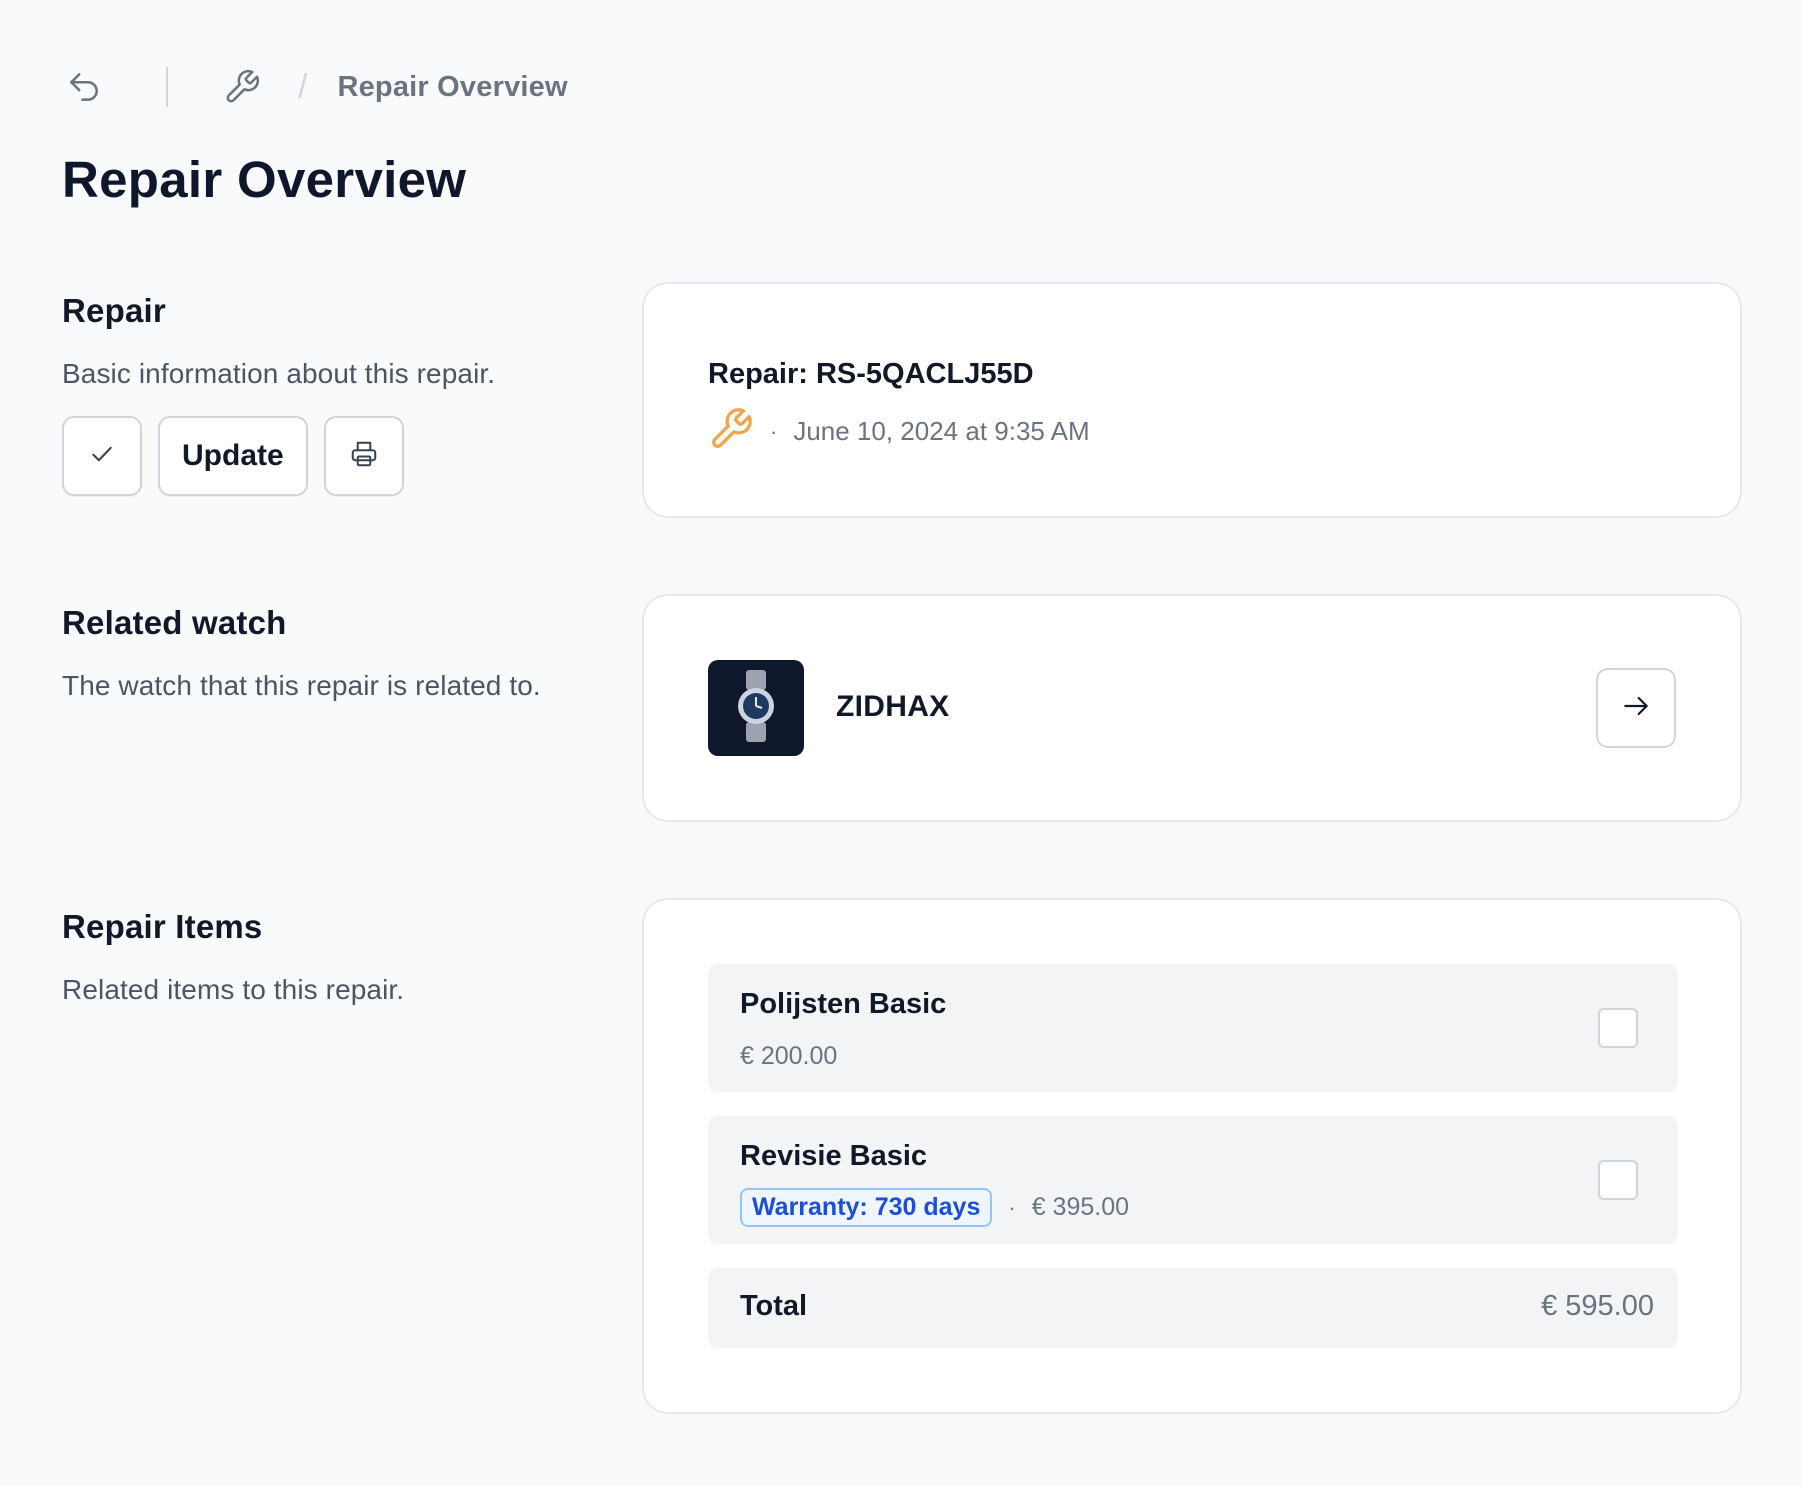 The width and height of the screenshot is (1802, 1486). What do you see at coordinates (731, 431) in the screenshot?
I see `repair-type-wrench-icon` at bounding box center [731, 431].